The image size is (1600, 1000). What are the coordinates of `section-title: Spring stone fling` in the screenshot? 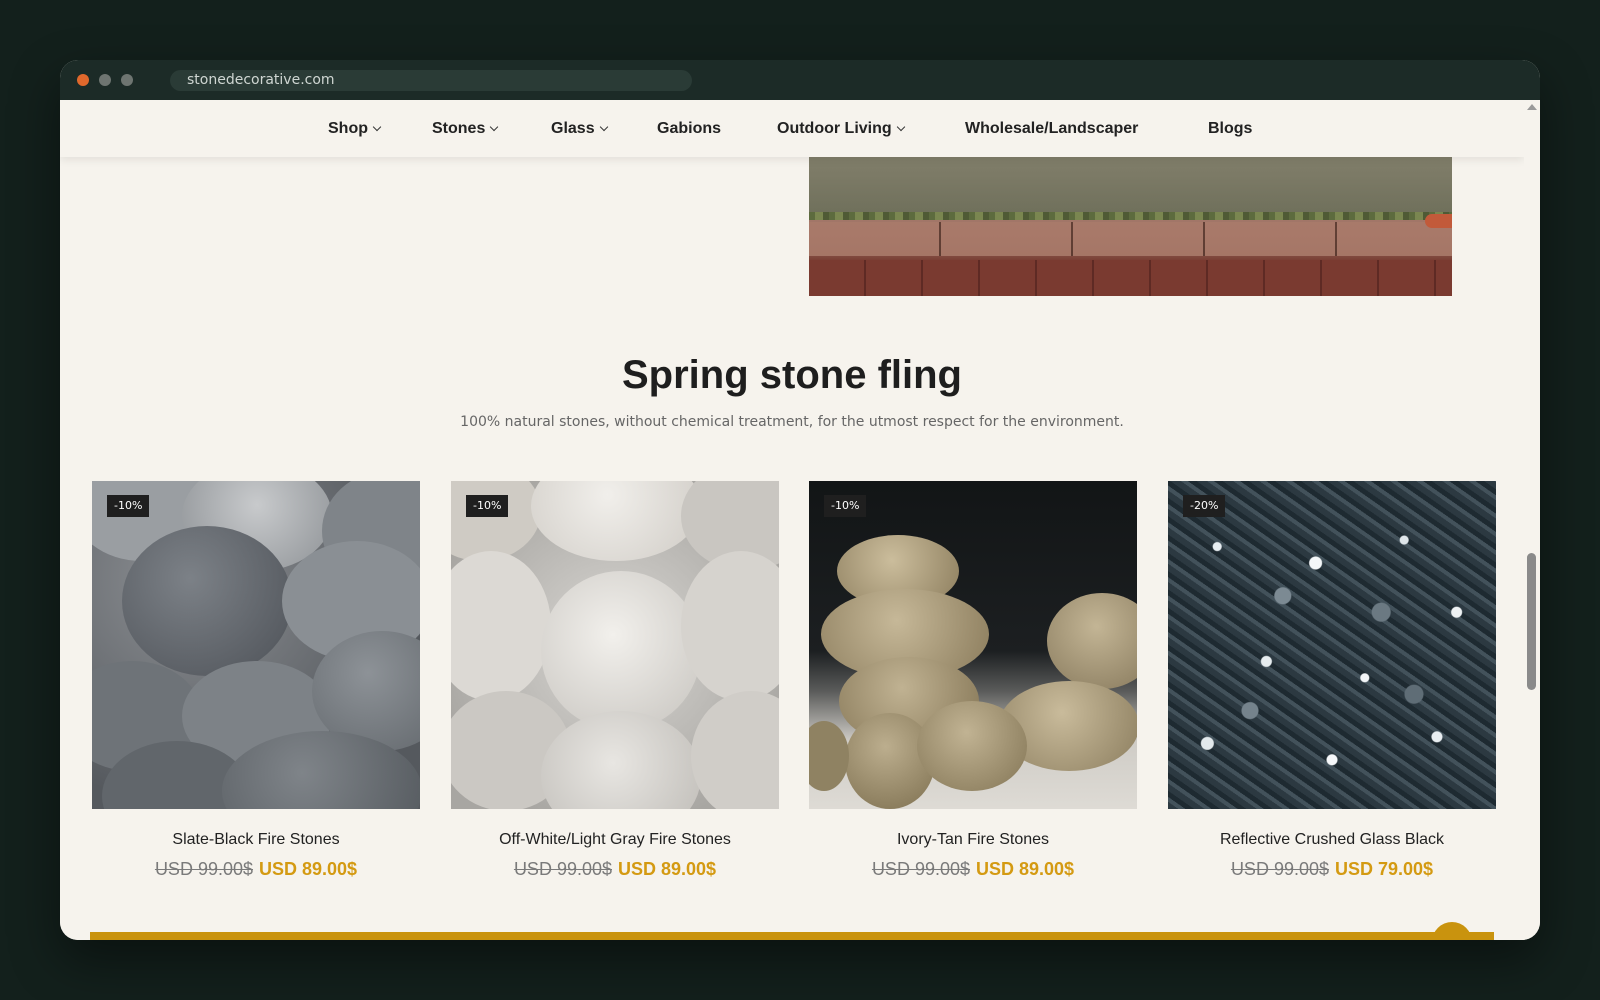 It's located at (792, 375).